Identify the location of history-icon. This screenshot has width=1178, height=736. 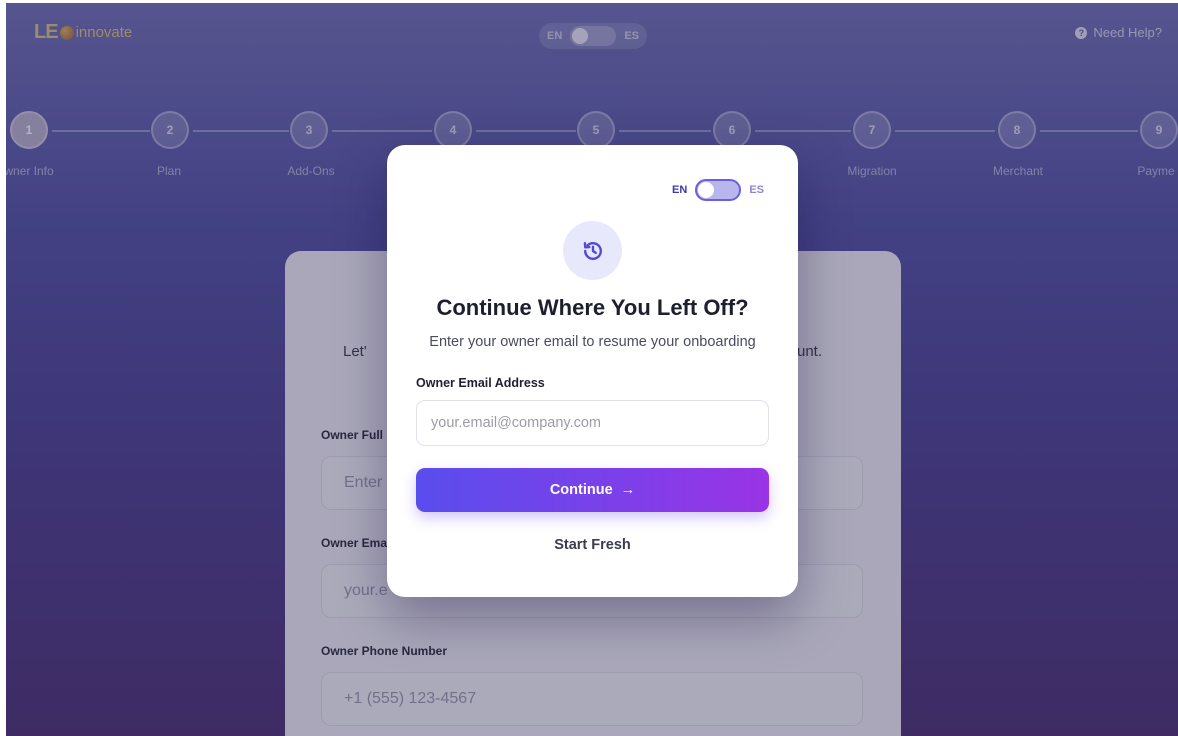
(592, 250).